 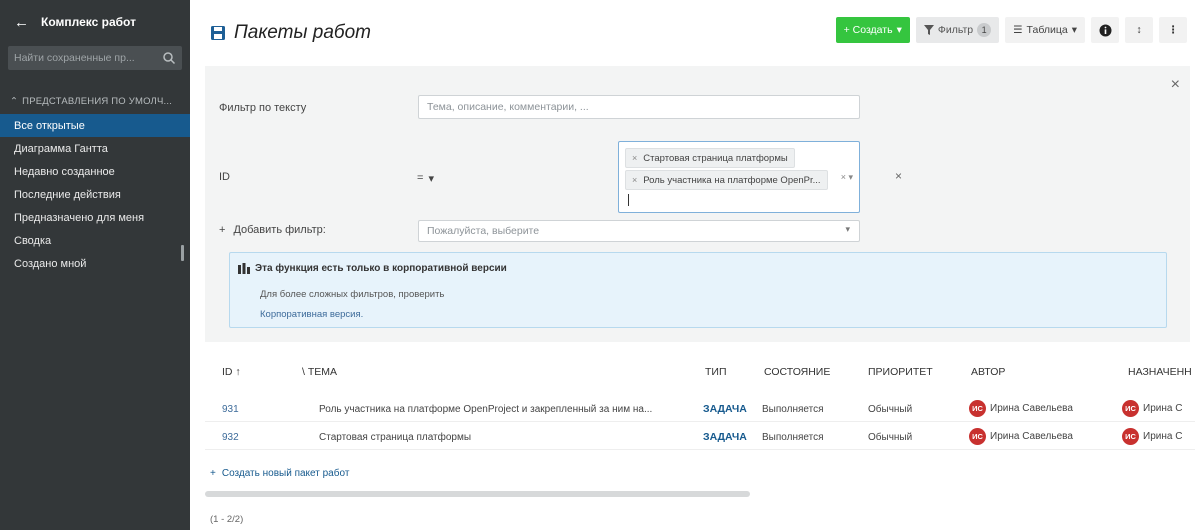 What do you see at coordinates (302, 32) in the screenshot?
I see `page-title-text: Пакеты работ` at bounding box center [302, 32].